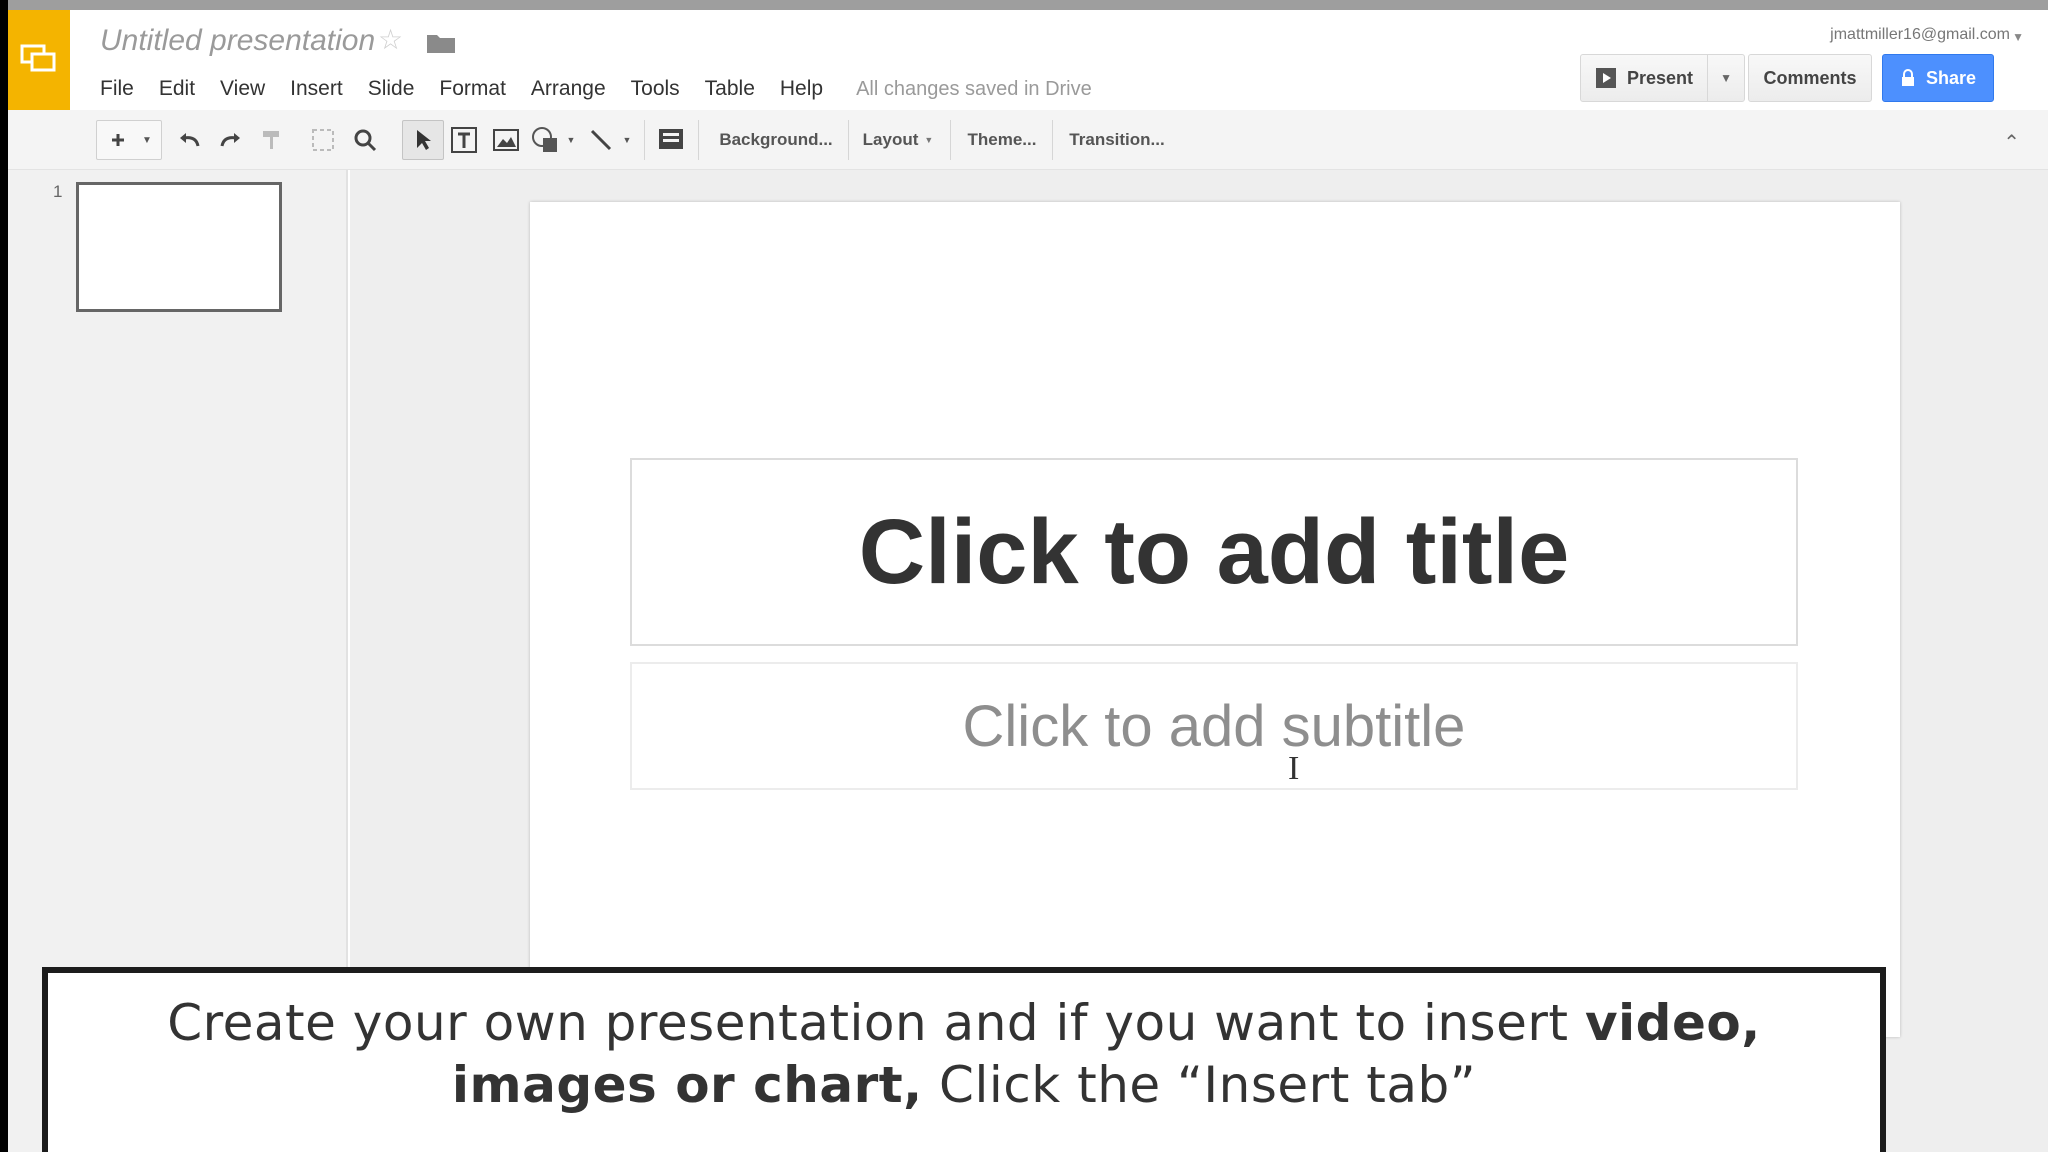 The height and width of the screenshot is (1152, 2048). I want to click on slide-thumbnail, so click(179, 247).